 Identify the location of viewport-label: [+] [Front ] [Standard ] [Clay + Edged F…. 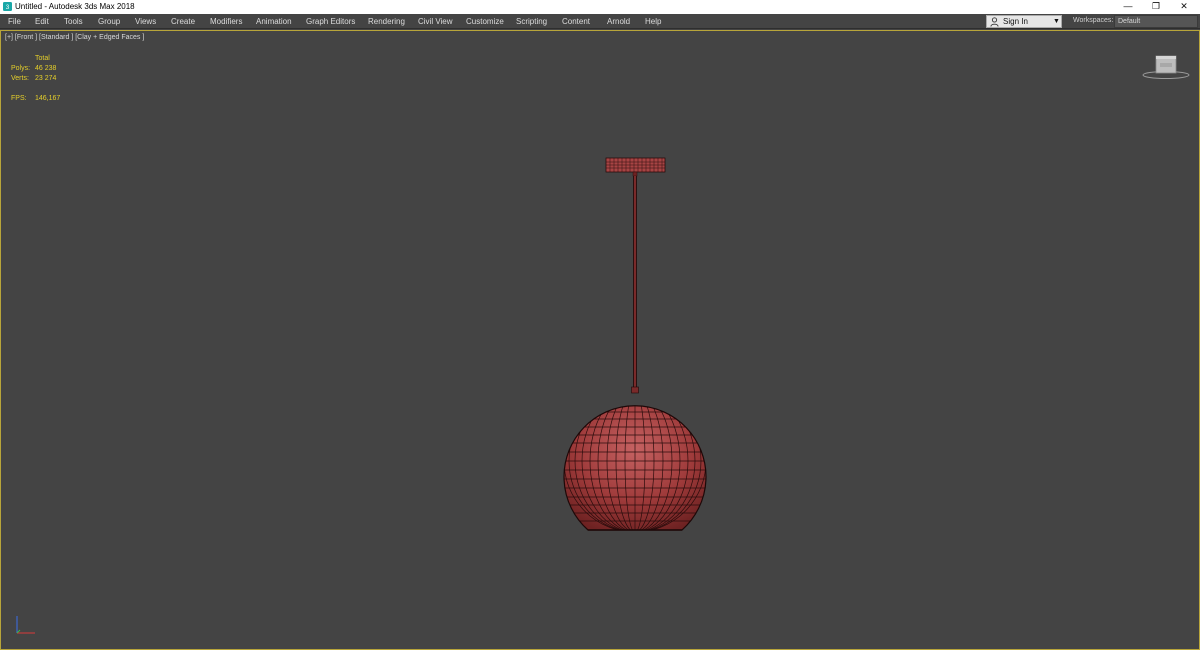
(74, 37).